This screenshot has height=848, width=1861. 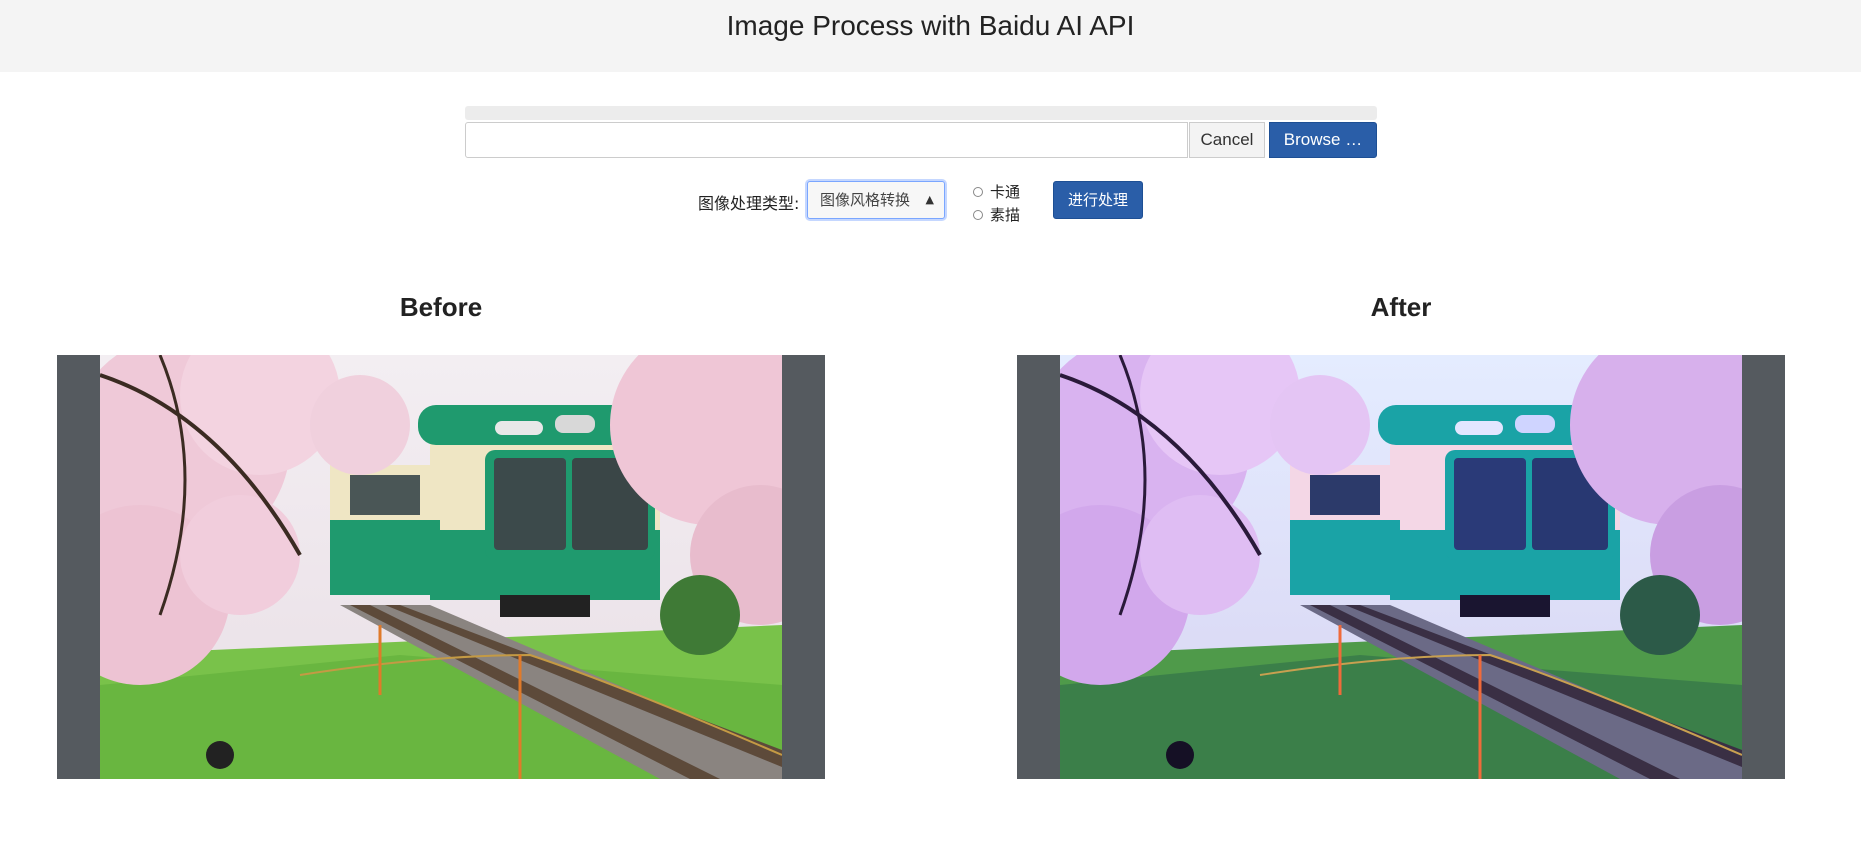 I want to click on after-title: After, so click(x=1401, y=307).